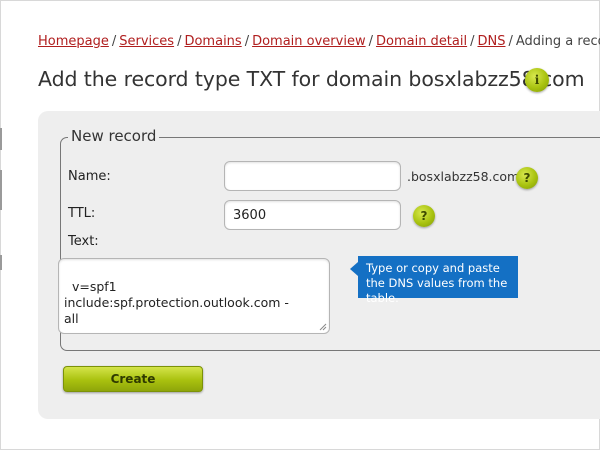 This screenshot has height=450, width=600. Describe the element at coordinates (73, 41) in the screenshot. I see `breadcrumb-homepage: Homepage` at that location.